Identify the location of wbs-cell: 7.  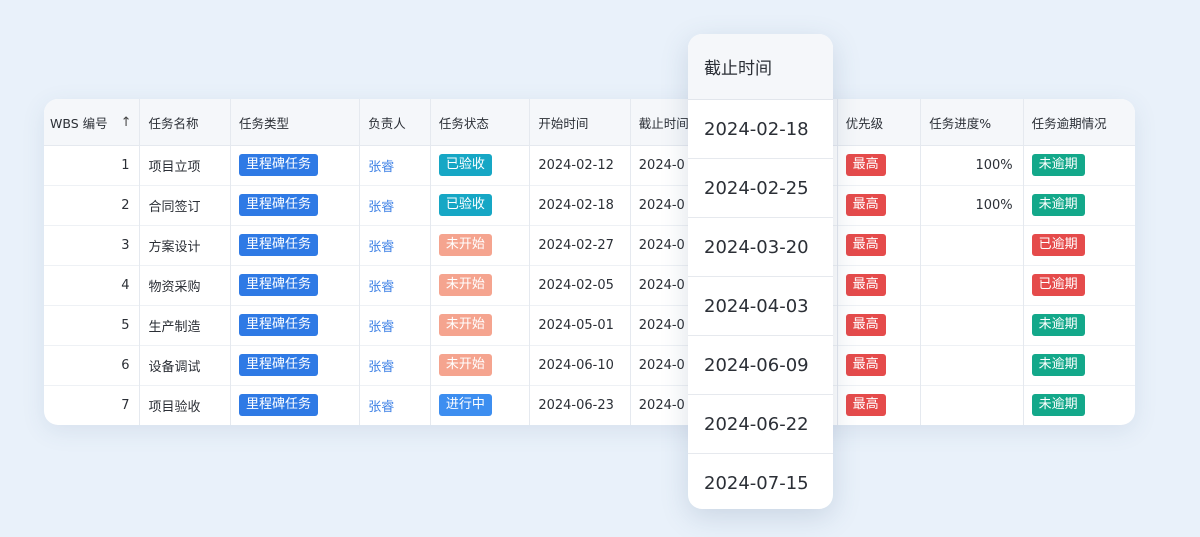
(92, 405).